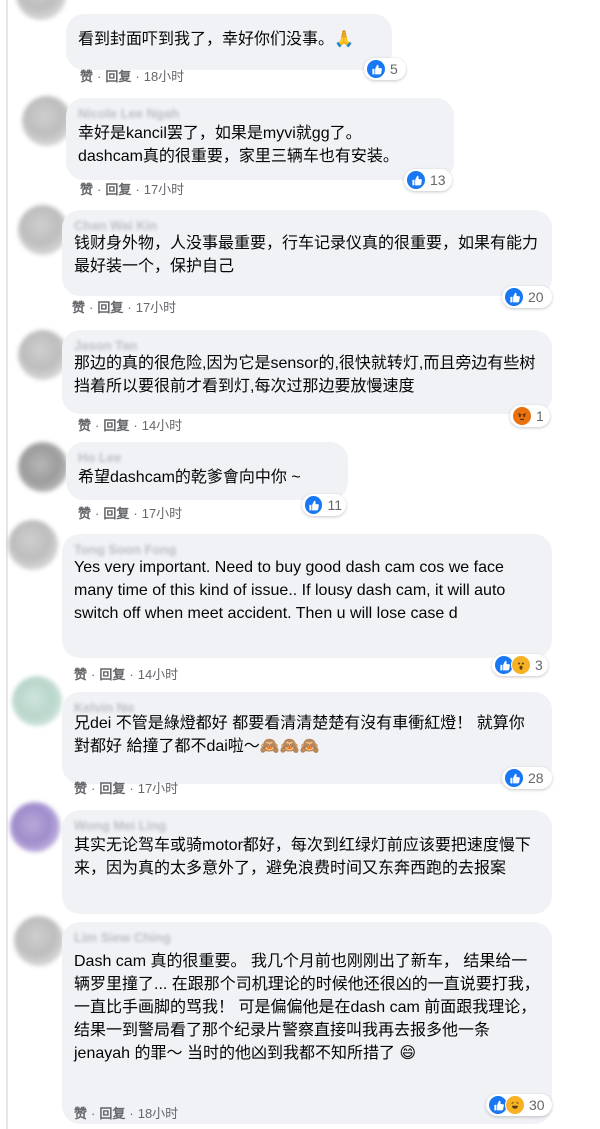 The image size is (600, 1129). I want to click on comment-bubble: 看到封面吓到我了，幸好你们没事。🙏, so click(229, 42).